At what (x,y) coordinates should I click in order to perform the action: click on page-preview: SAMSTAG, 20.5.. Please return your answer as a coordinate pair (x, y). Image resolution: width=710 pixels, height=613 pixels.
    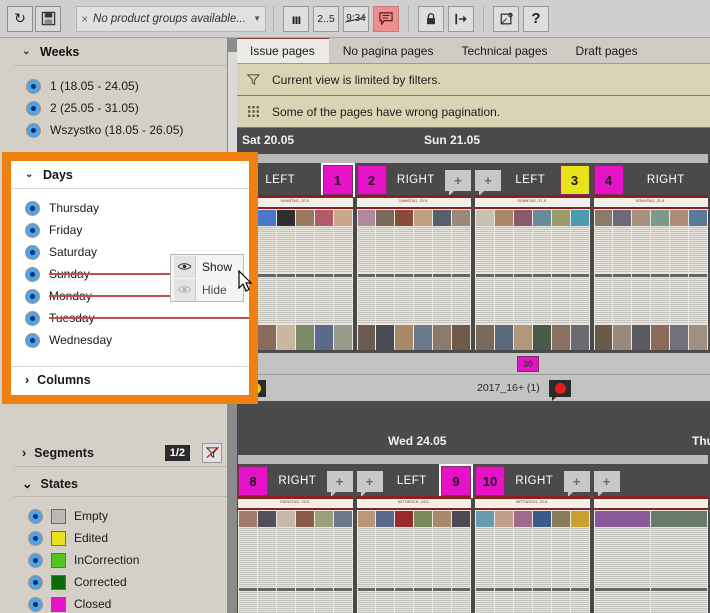
    Looking at the image, I should click on (413, 272).